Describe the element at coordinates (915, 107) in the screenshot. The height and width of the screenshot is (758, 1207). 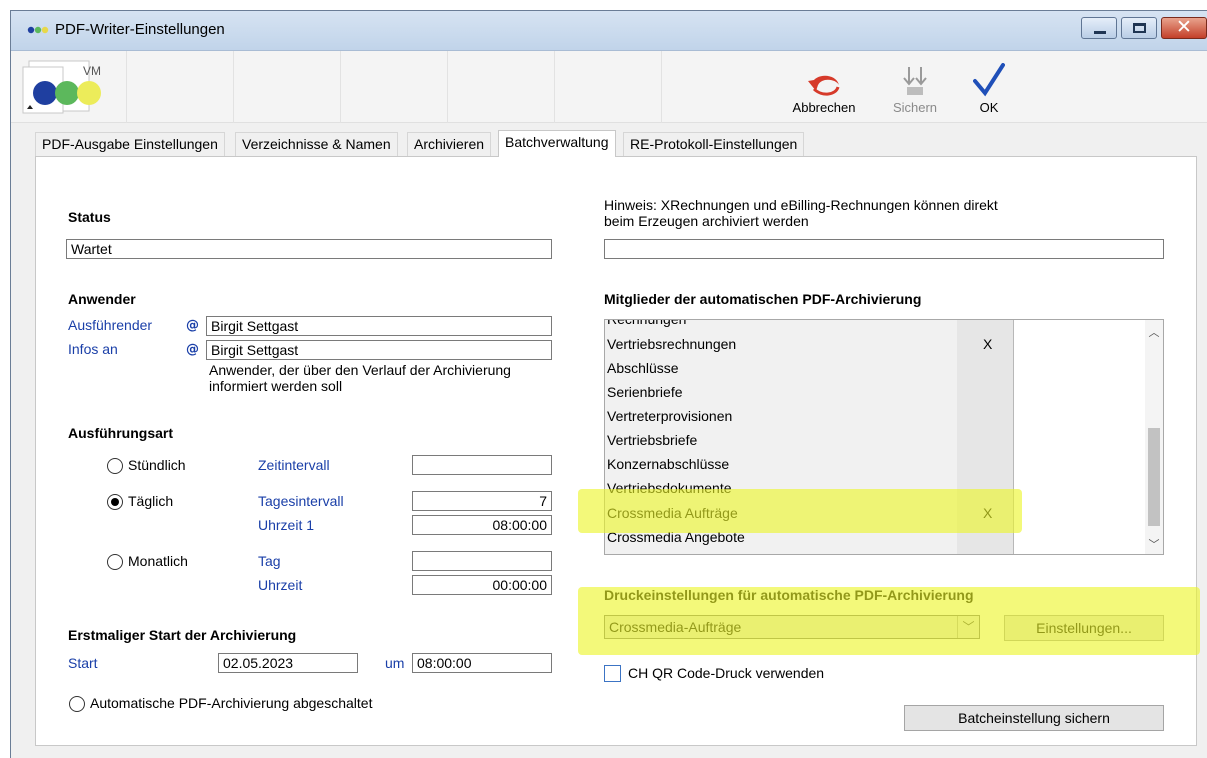
I see `save-label: Sichern` at that location.